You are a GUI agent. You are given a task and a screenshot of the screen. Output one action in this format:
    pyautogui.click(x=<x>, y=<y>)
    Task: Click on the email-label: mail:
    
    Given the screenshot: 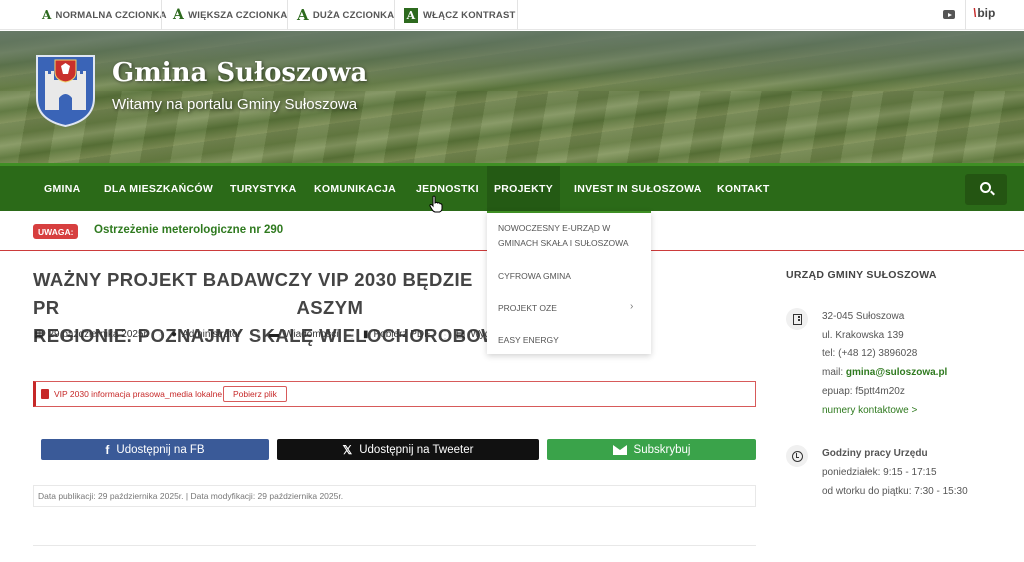 What is the action you would take?
    pyautogui.click(x=834, y=372)
    